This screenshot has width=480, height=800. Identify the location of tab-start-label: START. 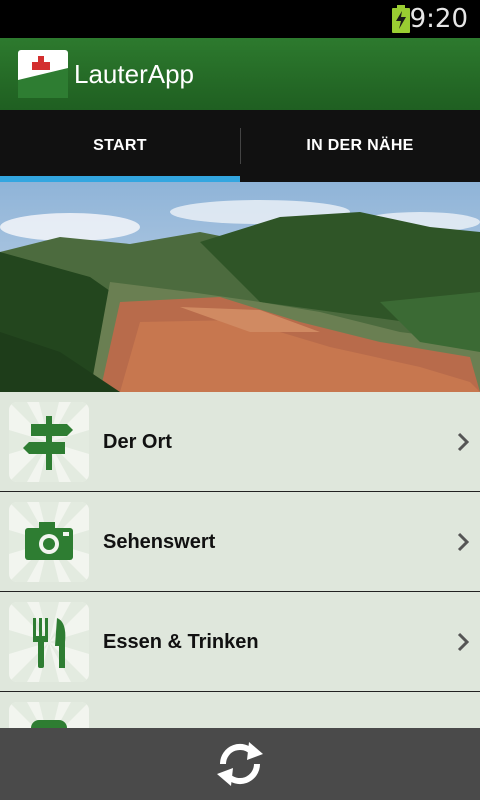
(120, 145).